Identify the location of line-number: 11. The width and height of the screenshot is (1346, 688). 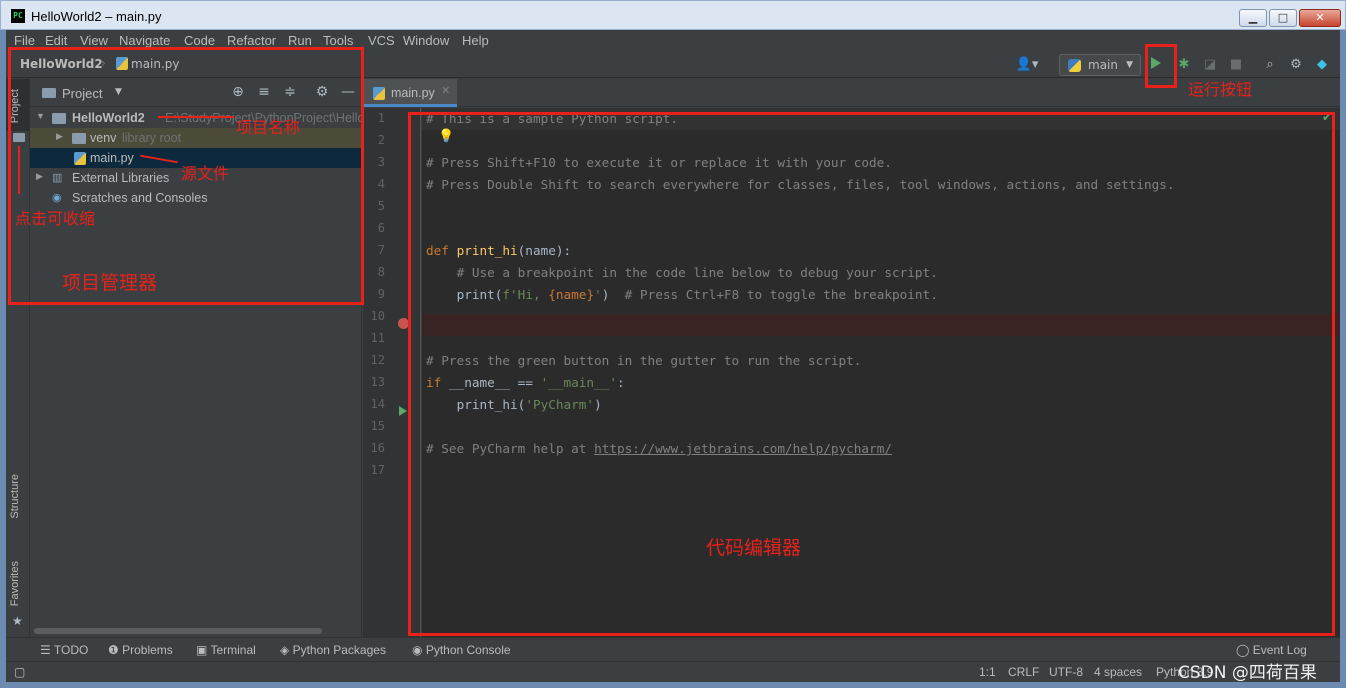
(377, 338).